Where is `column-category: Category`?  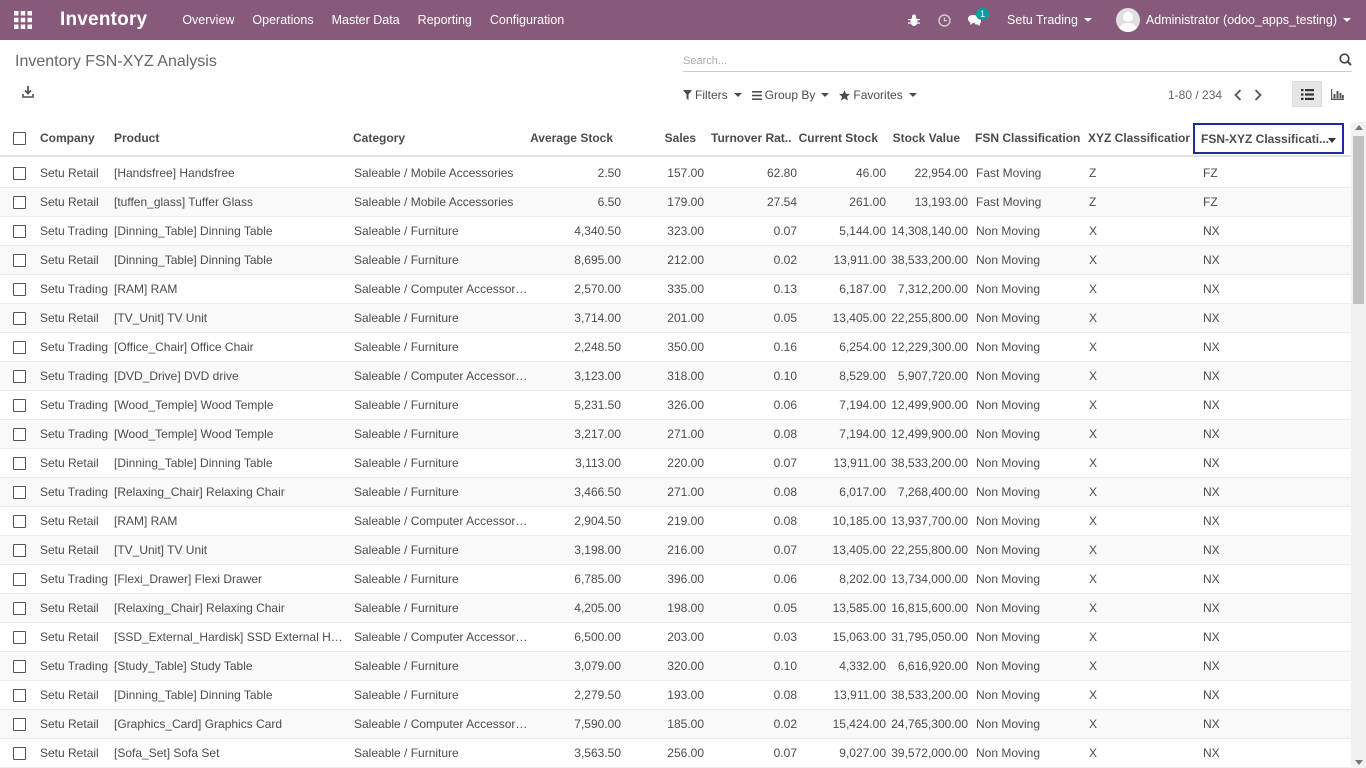
column-category: Category is located at coordinates (438, 138).